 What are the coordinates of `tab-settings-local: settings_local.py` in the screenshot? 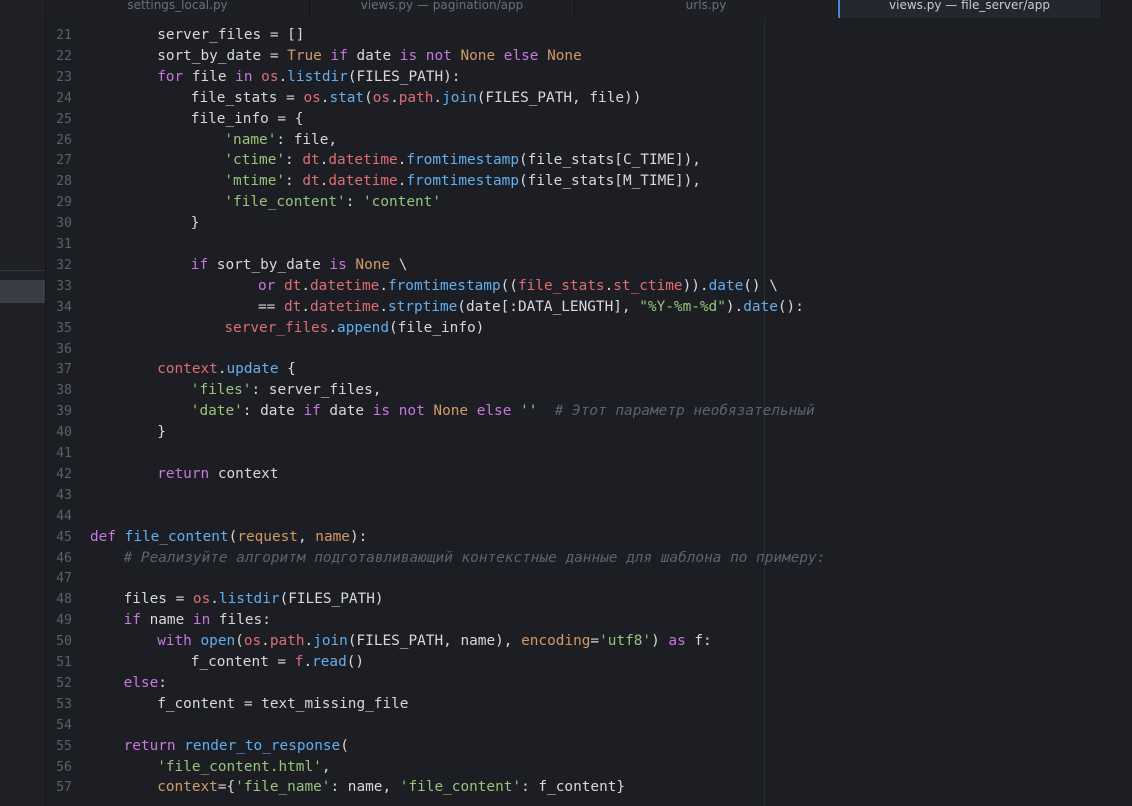 It's located at (178, 9).